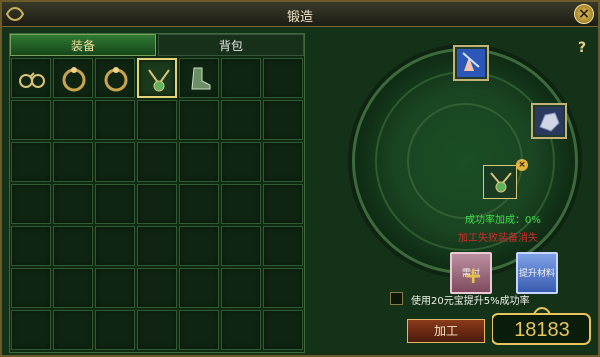  What do you see at coordinates (584, 14) in the screenshot?
I see `close-button: ×` at bounding box center [584, 14].